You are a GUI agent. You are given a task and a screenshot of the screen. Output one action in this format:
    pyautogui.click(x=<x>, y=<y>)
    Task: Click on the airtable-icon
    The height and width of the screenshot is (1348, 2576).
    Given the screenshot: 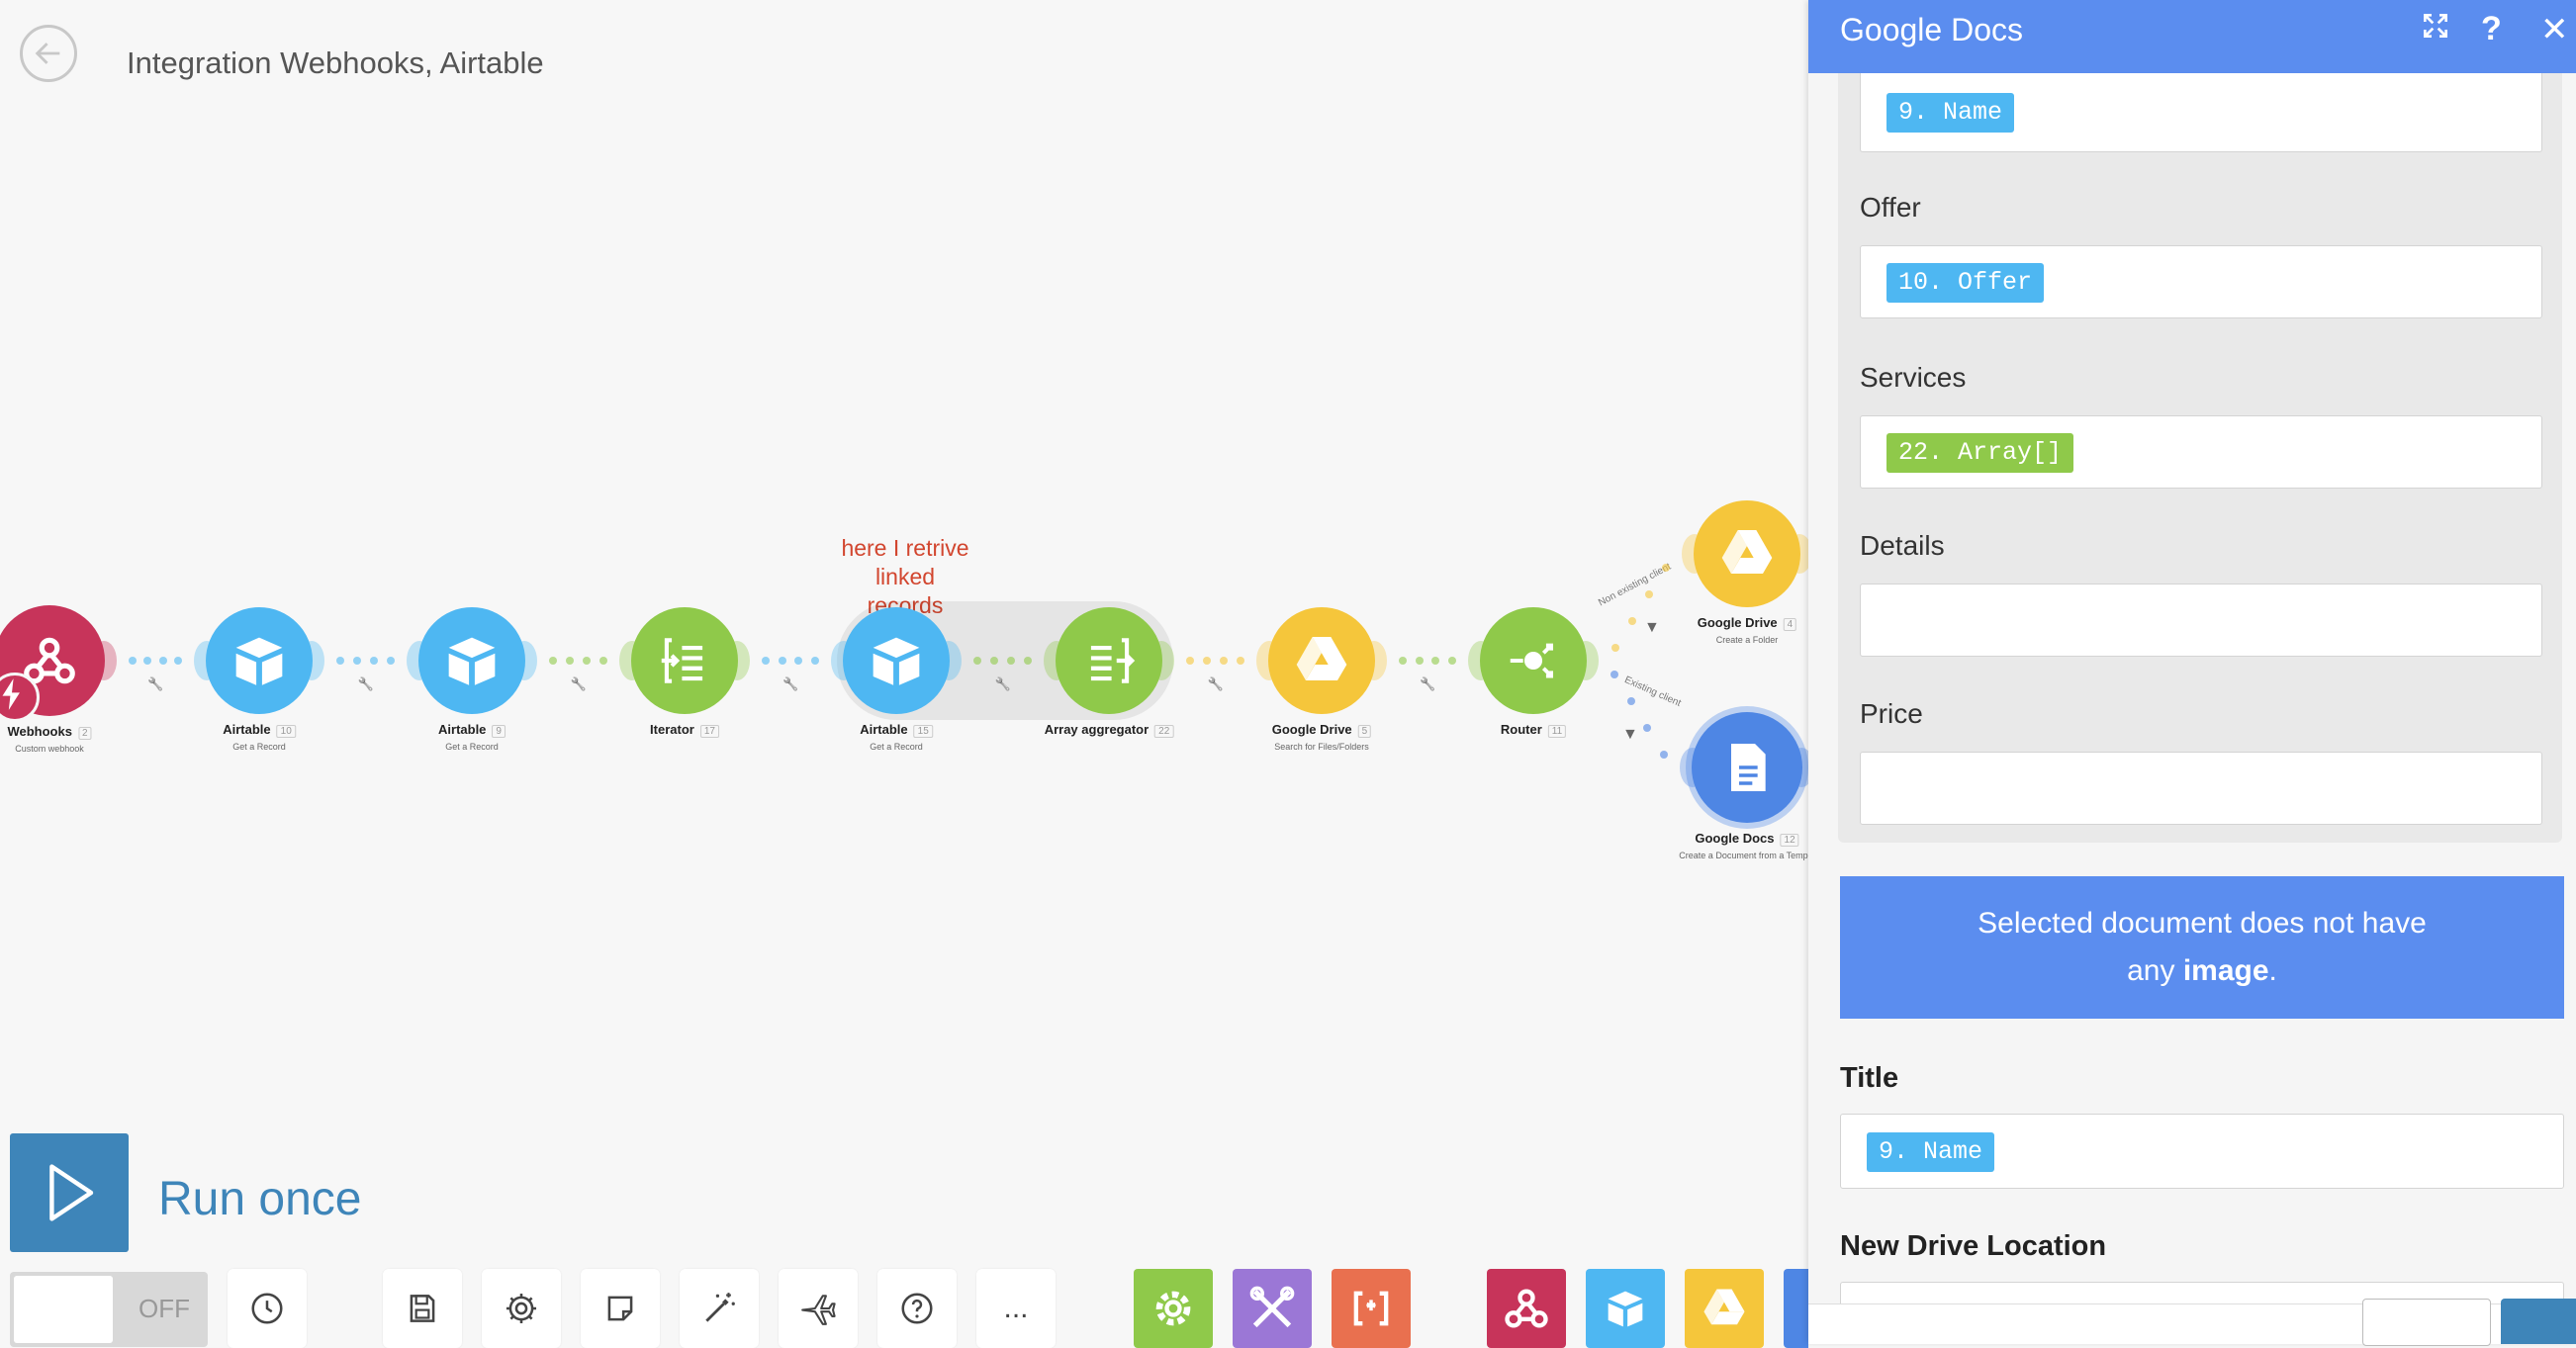 What is the action you would take?
    pyautogui.click(x=897, y=660)
    